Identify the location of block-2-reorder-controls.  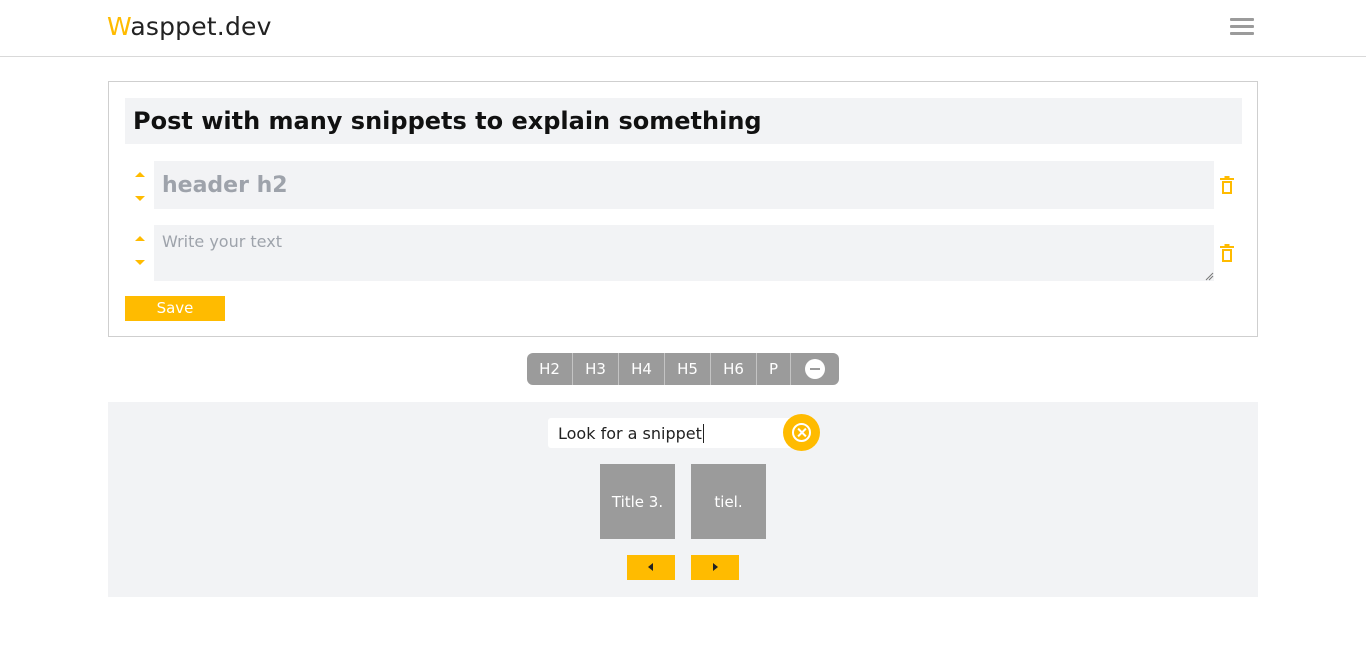
(140, 248).